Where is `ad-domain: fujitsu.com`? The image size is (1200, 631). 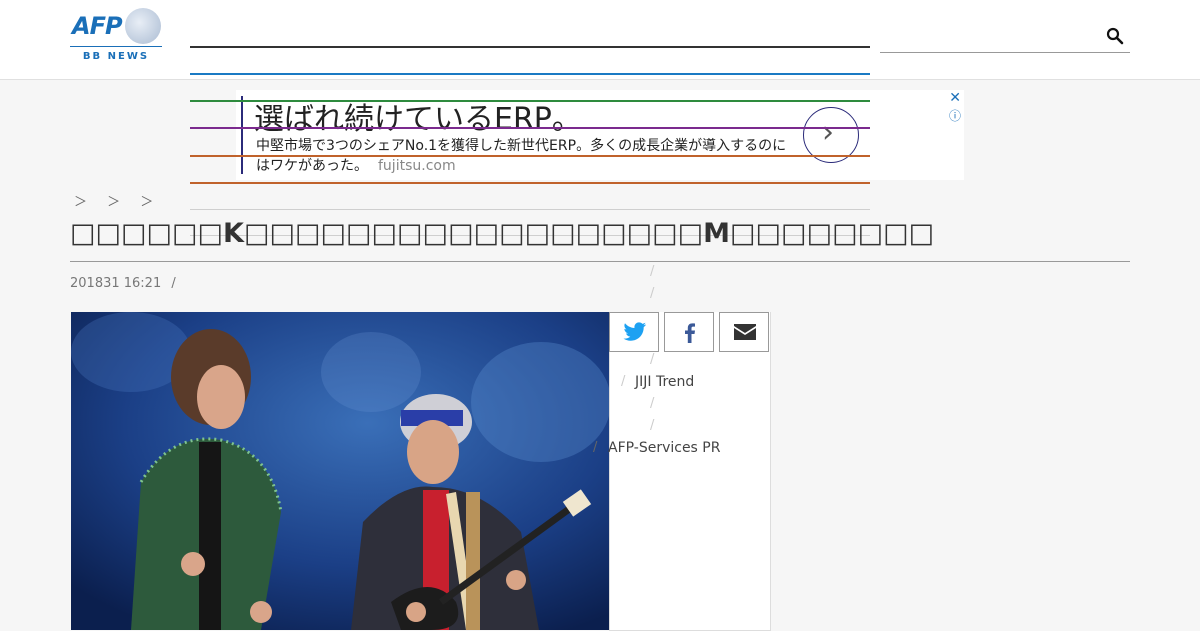 ad-domain: fujitsu.com is located at coordinates (417, 166).